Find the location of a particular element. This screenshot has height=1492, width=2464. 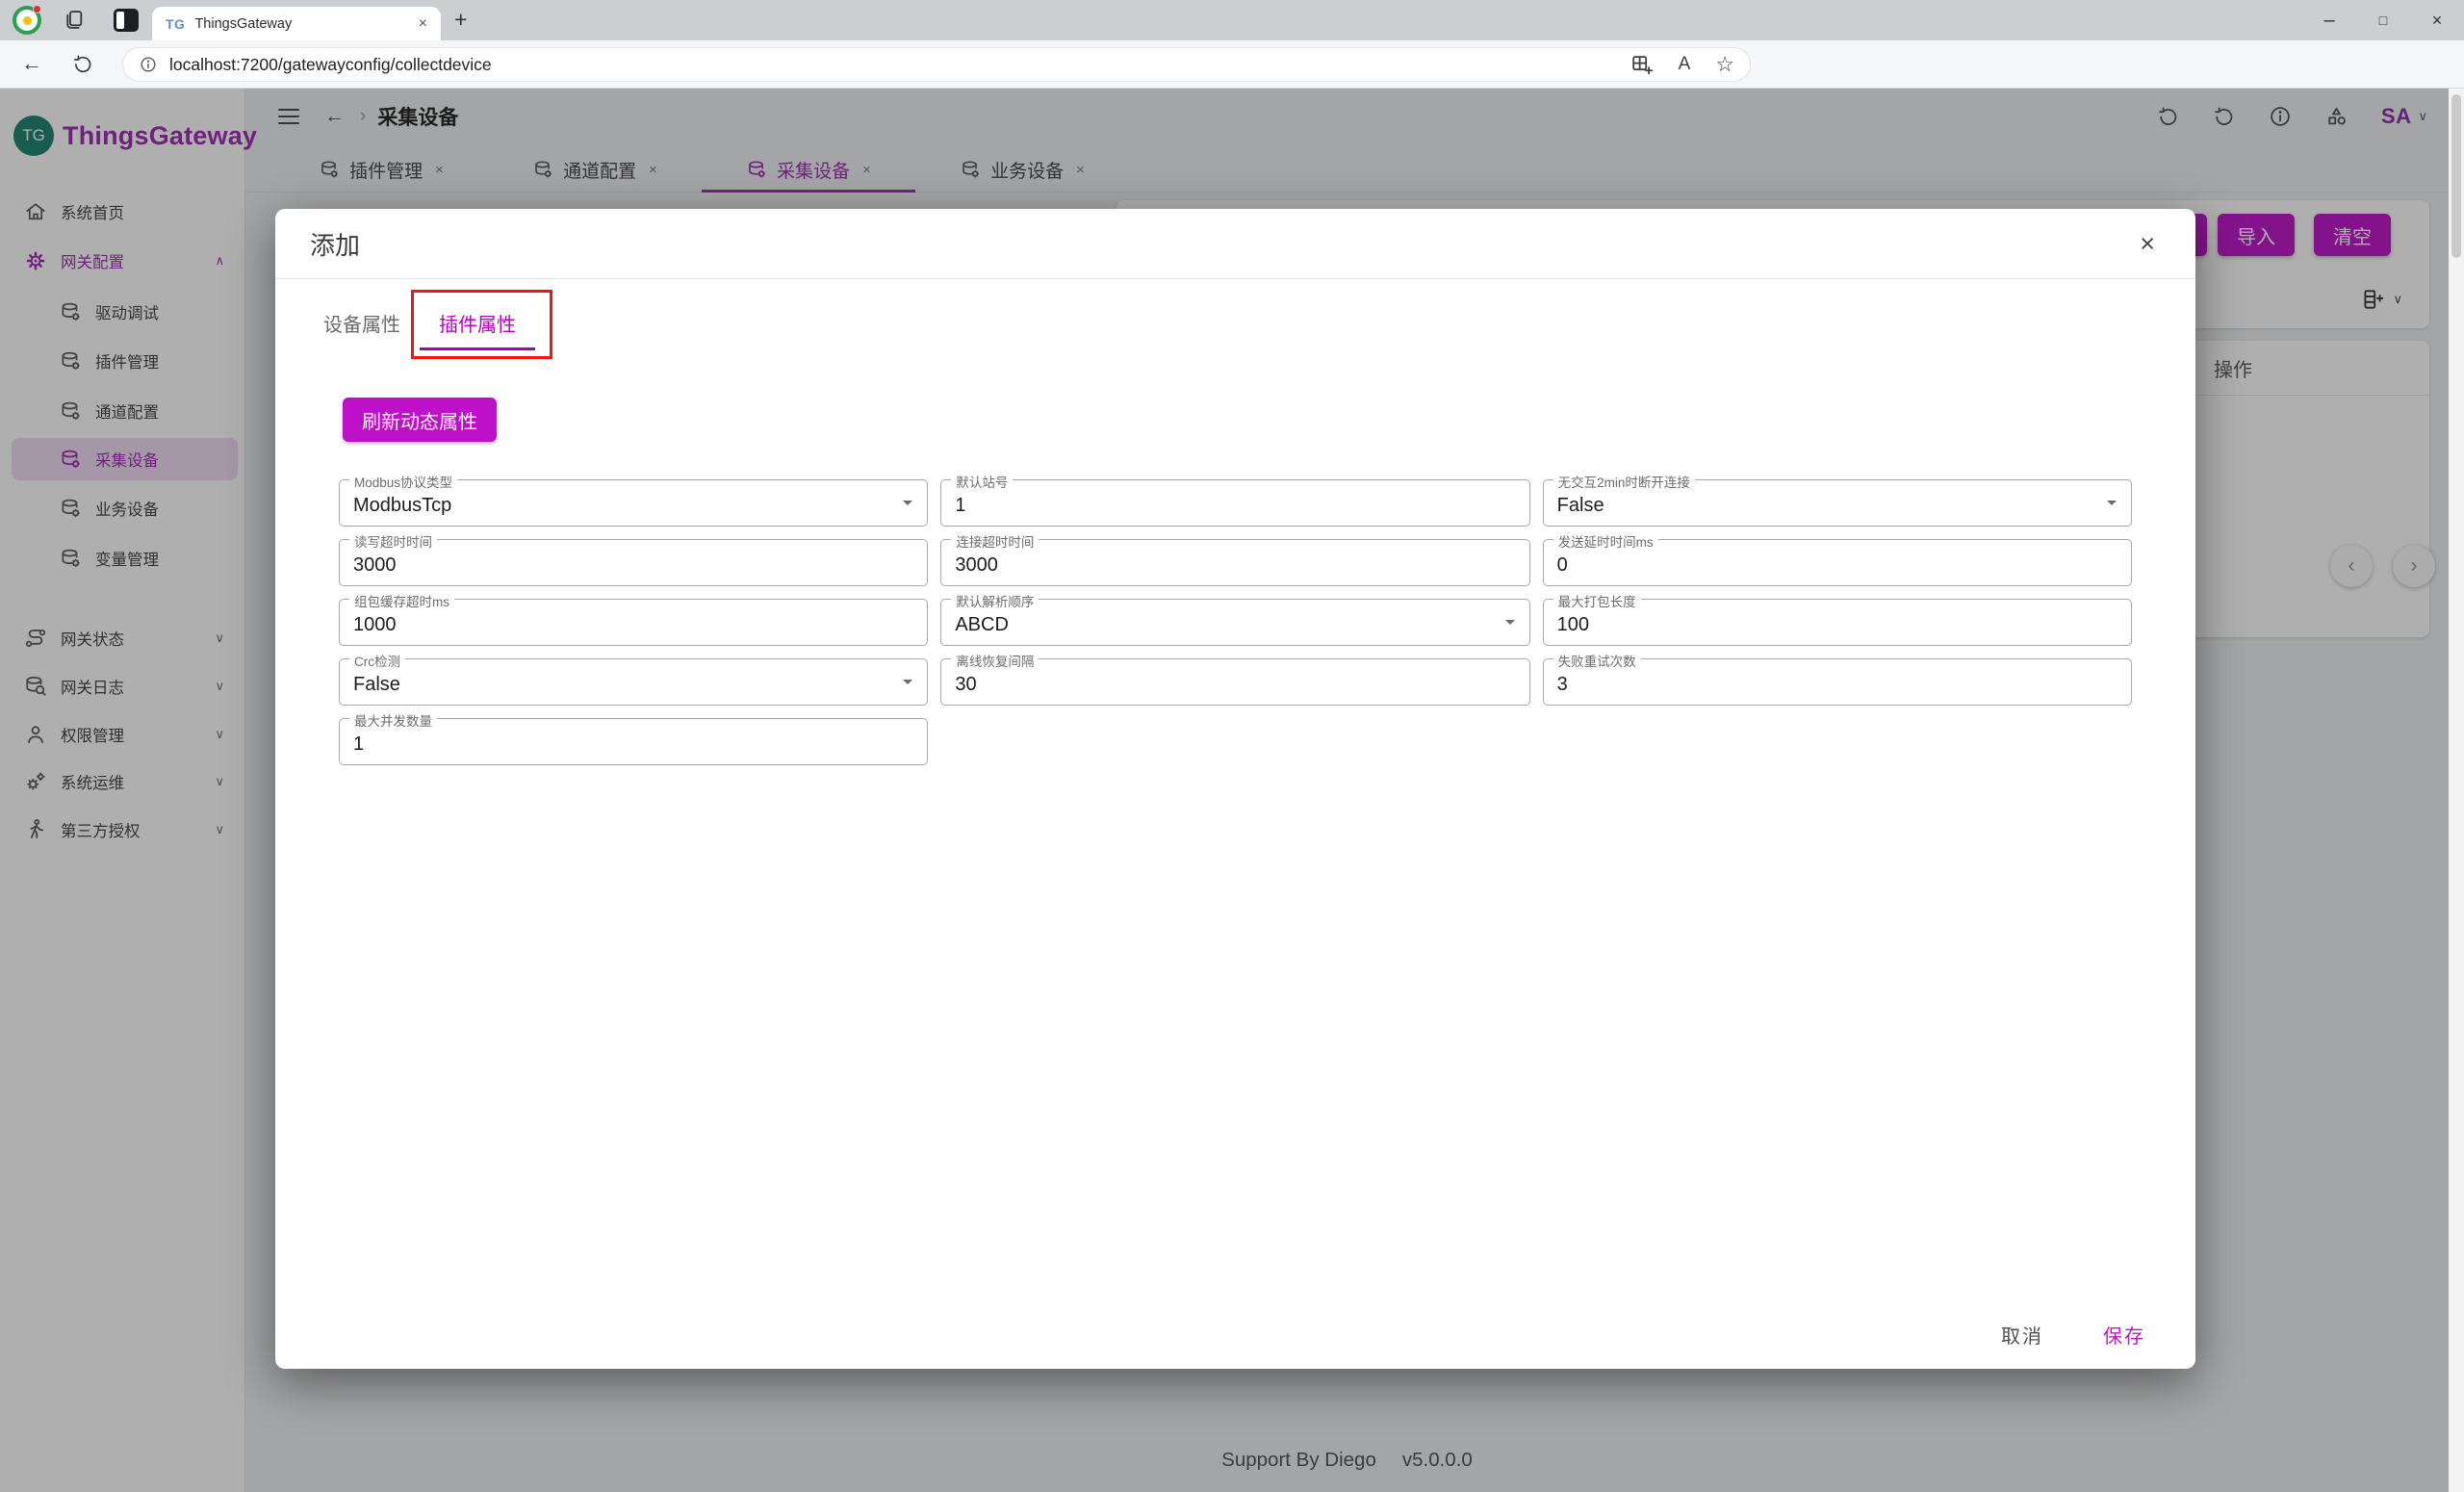

cancel-button: 取消 is located at coordinates (2022, 1335).